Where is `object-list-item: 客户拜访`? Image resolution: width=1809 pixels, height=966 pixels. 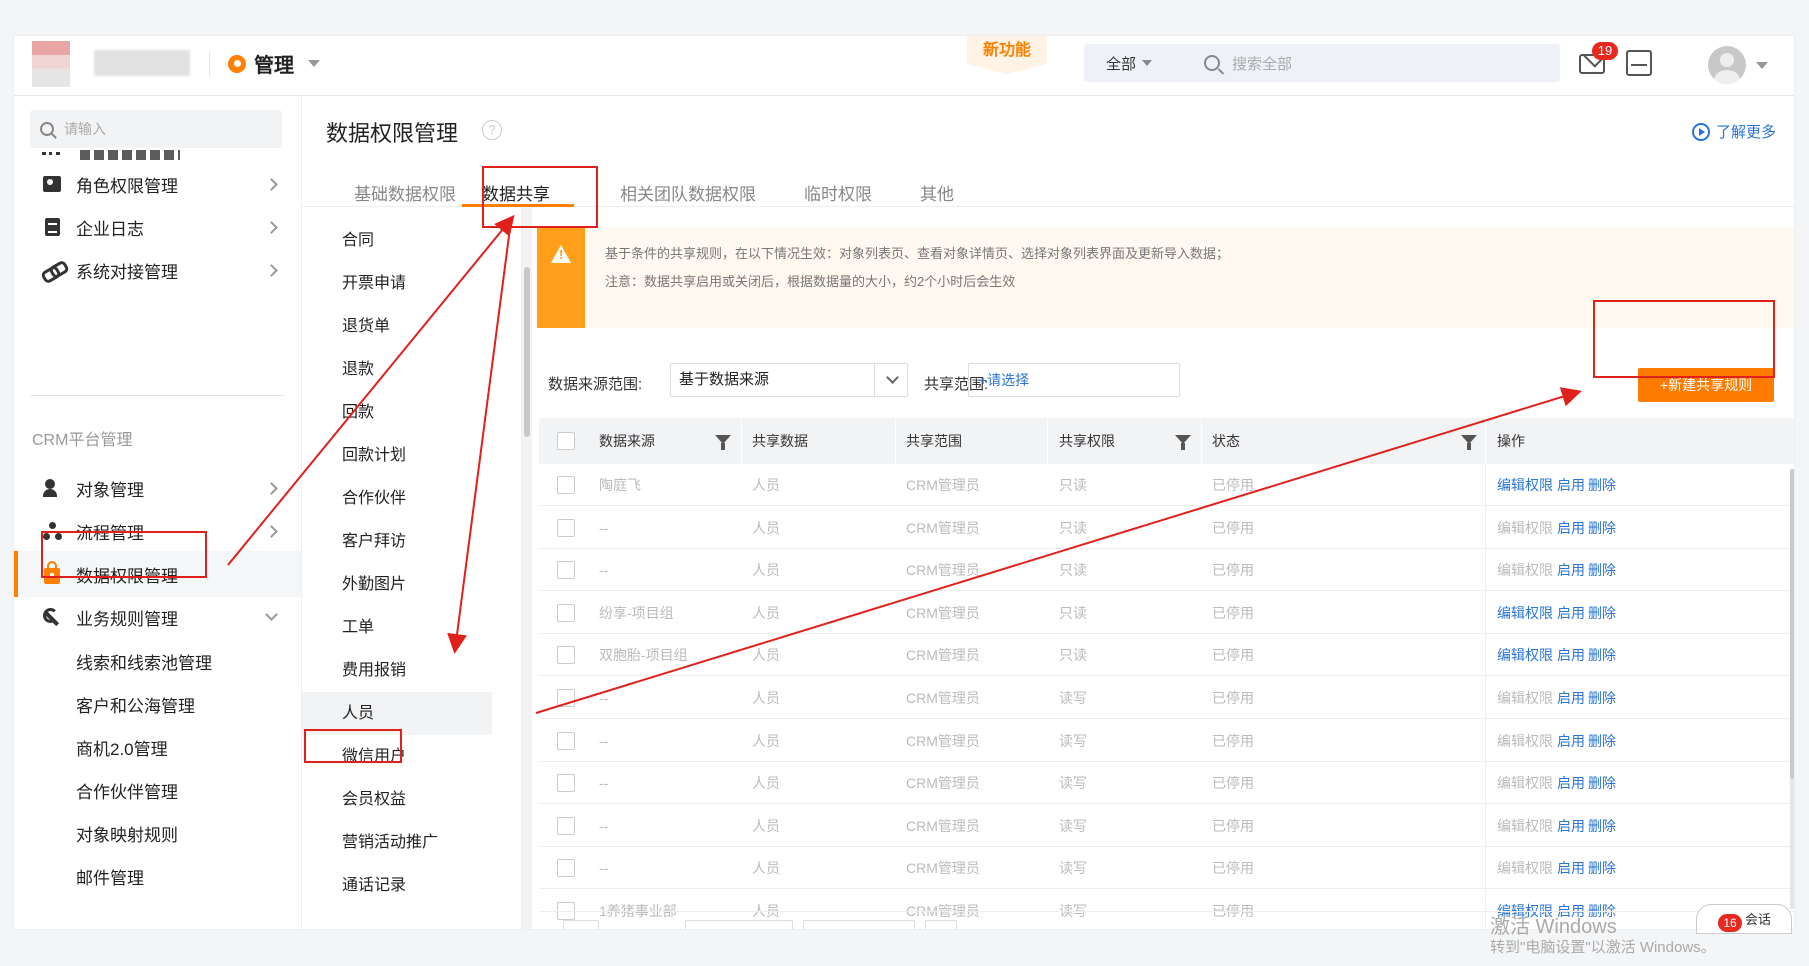
object-list-item: 客户拜访 is located at coordinates (397, 541).